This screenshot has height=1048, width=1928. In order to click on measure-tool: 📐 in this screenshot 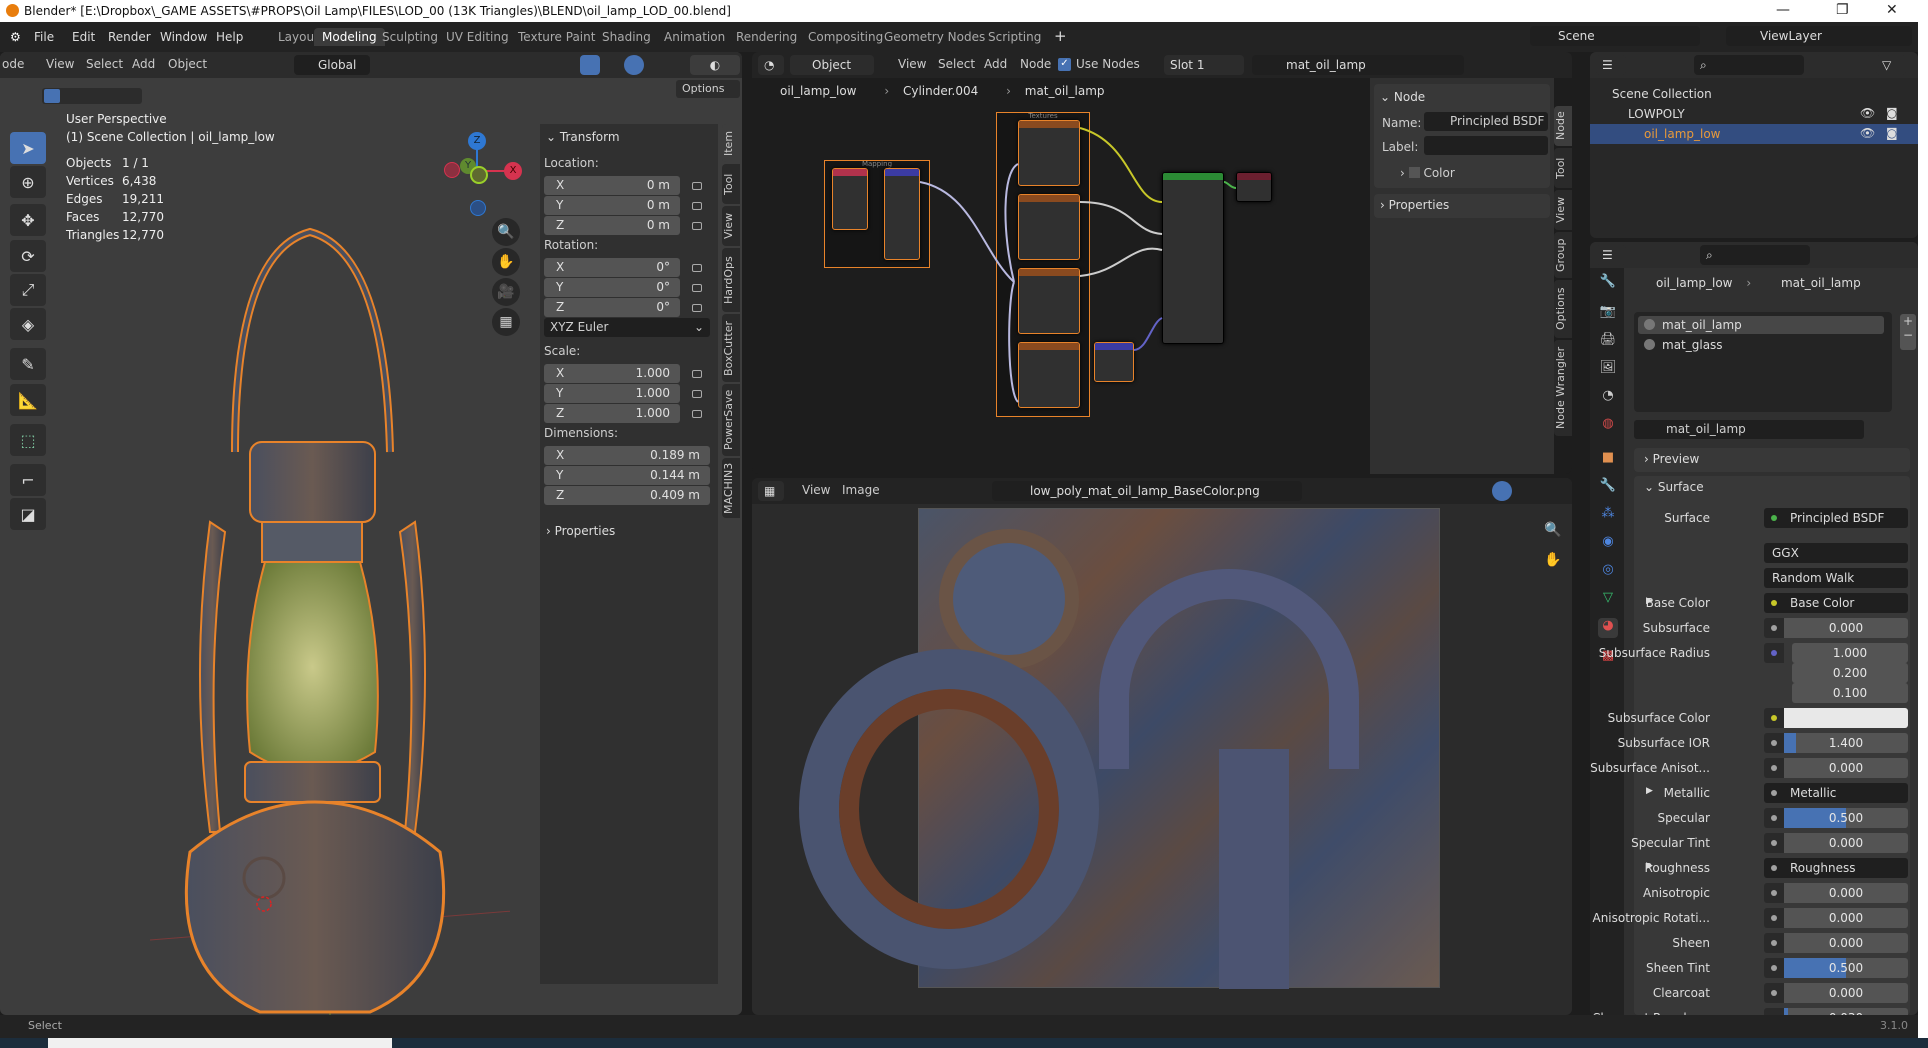, I will do `click(28, 400)`.